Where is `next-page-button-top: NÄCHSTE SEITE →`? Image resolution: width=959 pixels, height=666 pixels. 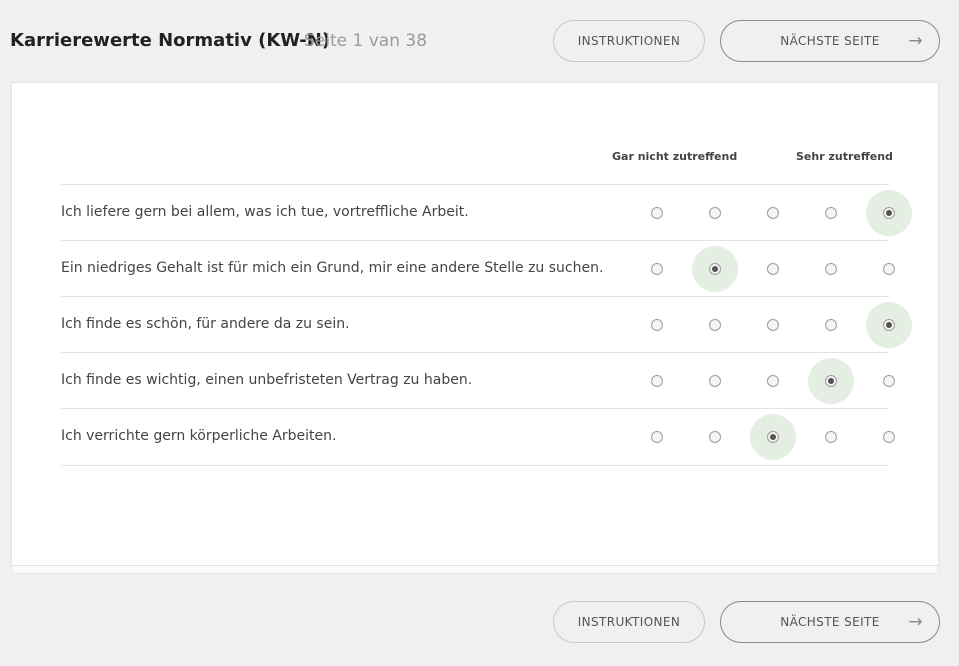
next-page-button-top: NÄCHSTE SEITE → is located at coordinates (830, 41).